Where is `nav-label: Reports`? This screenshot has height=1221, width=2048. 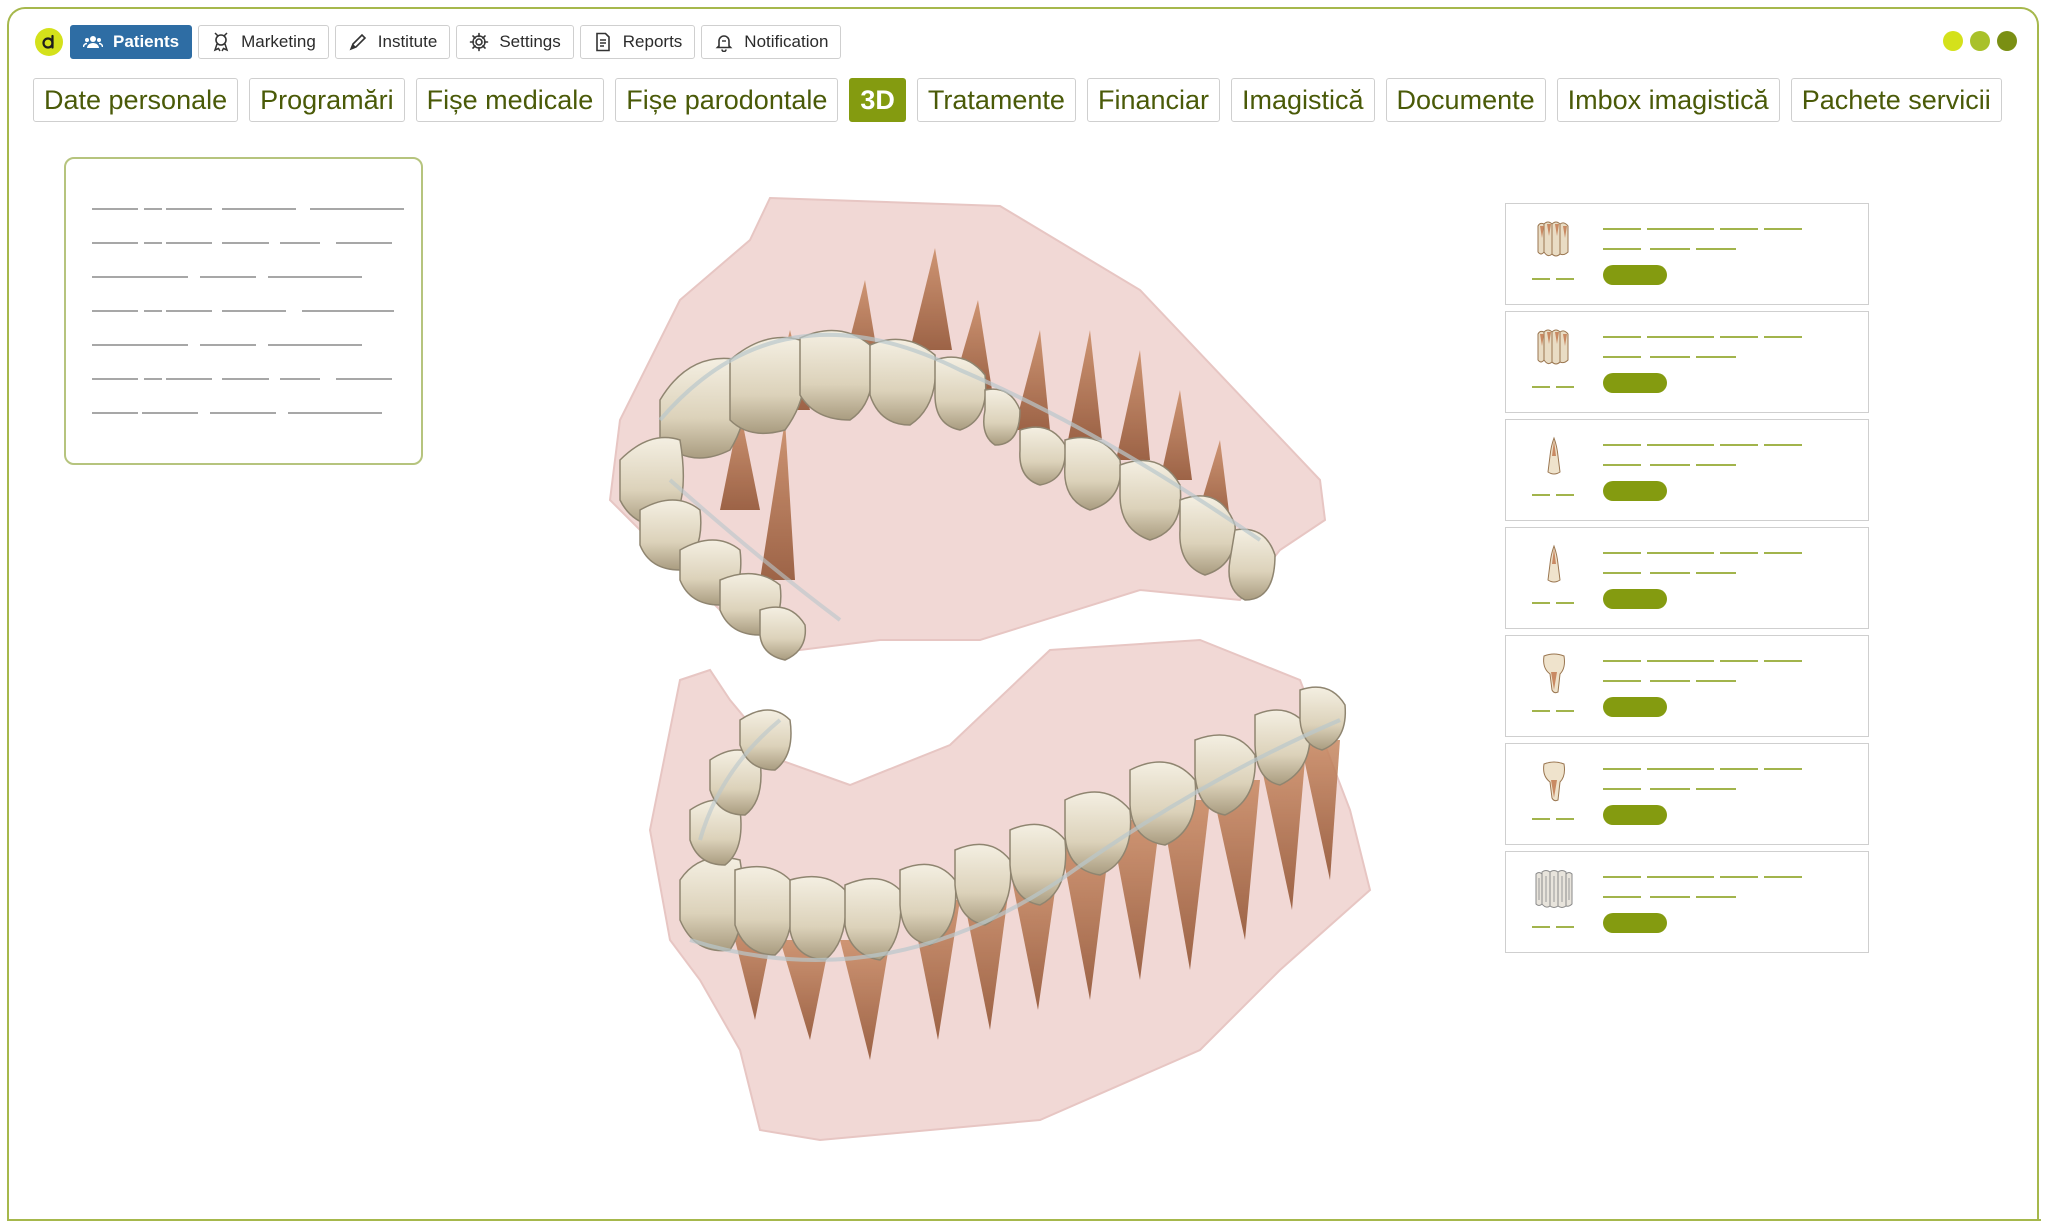
nav-label: Reports is located at coordinates (652, 41).